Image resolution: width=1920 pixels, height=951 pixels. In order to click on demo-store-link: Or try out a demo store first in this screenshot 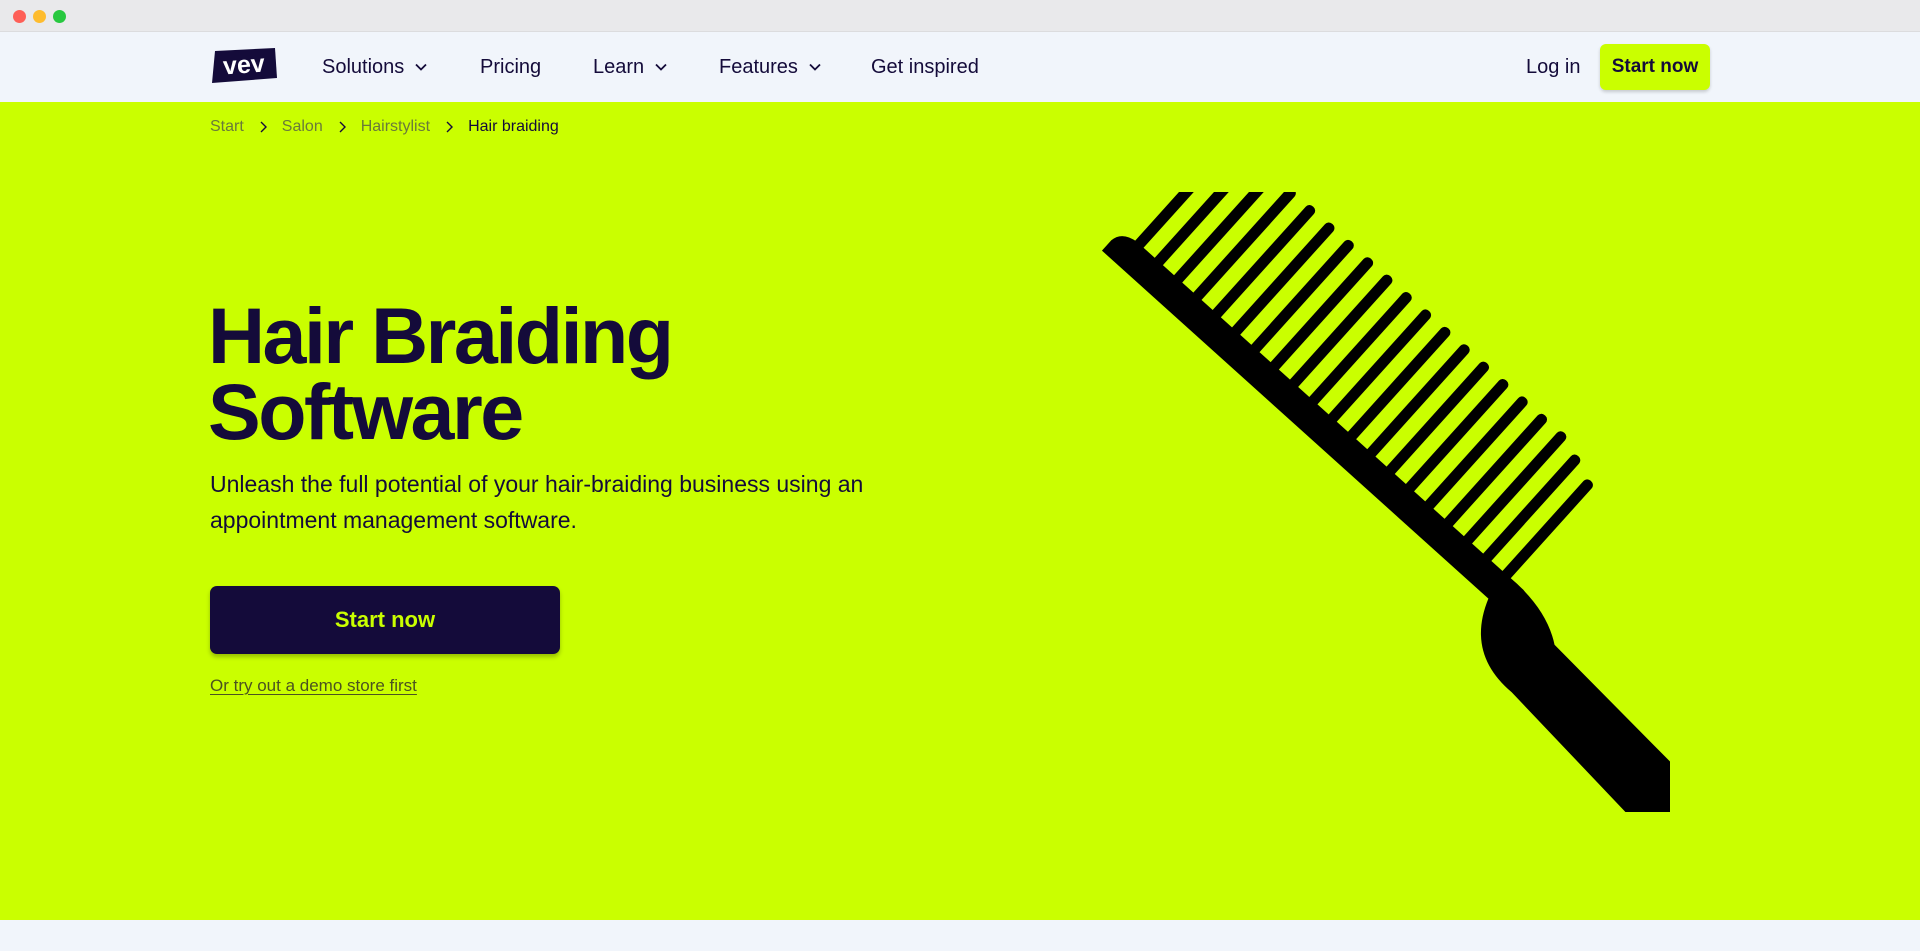, I will do `click(313, 686)`.